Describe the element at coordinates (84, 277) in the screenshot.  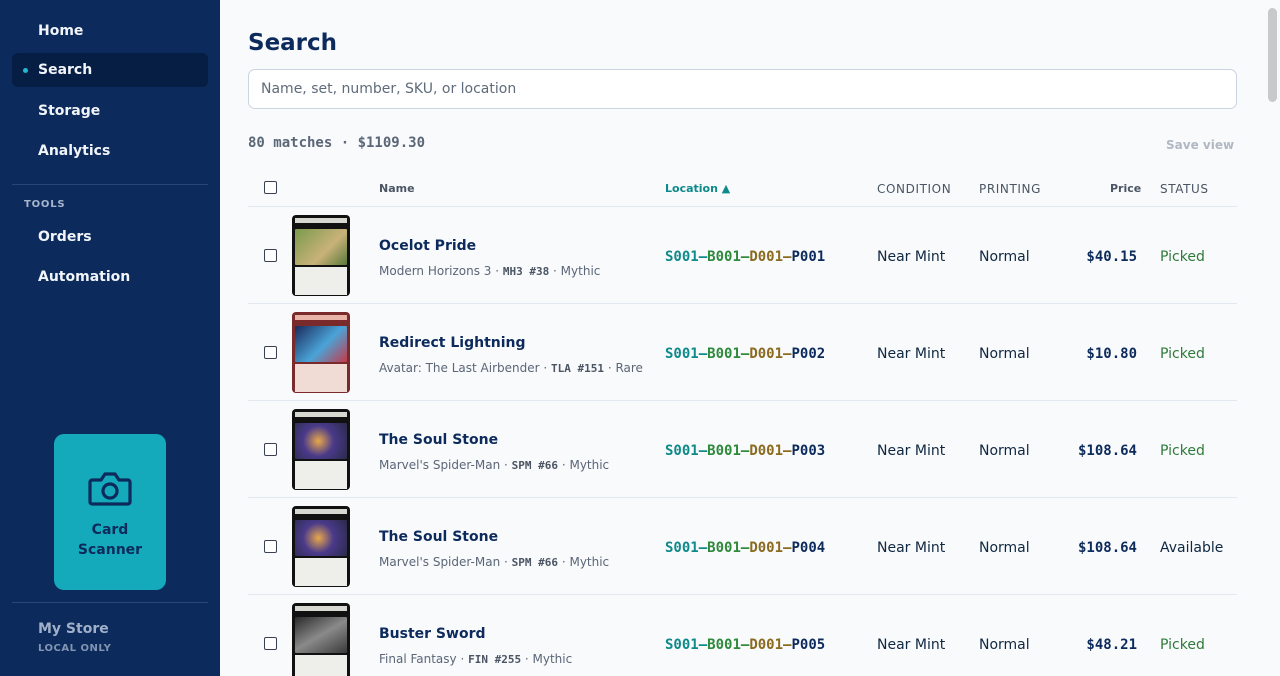
I see `nav-item-label: Automation` at that location.